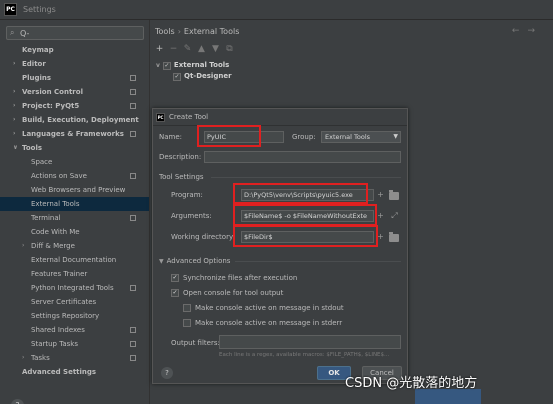  I want to click on sidebar-item: Advanced Settings, so click(74, 372).